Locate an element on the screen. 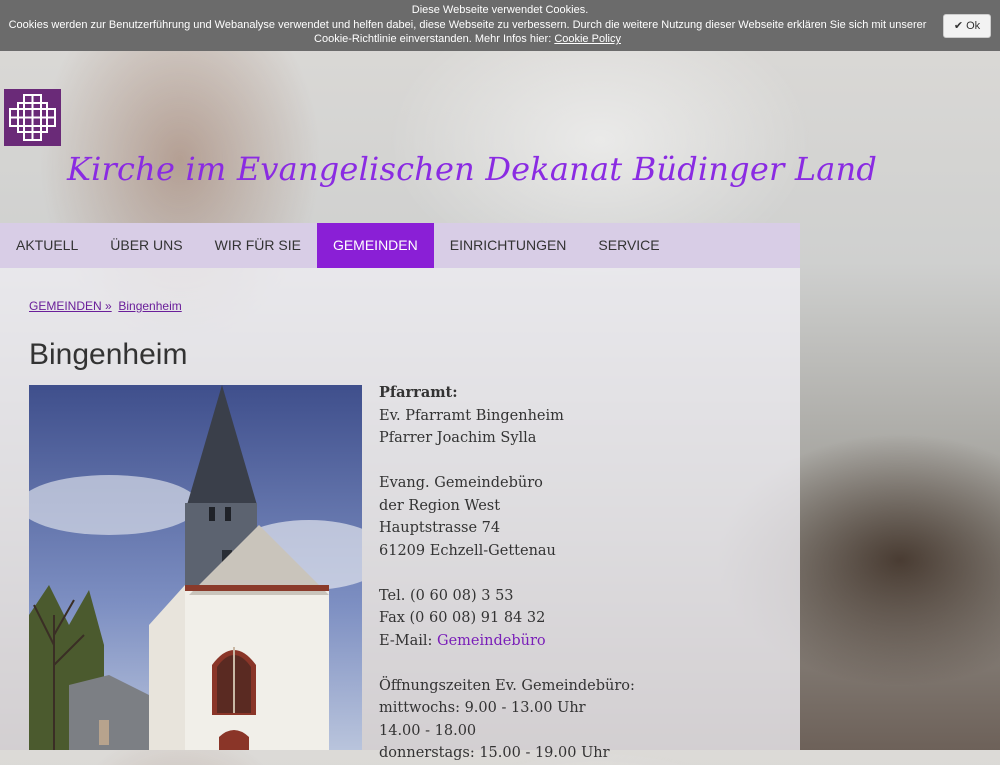  breadcrumb-gemeinden: GEMEINDEN » is located at coordinates (70, 306).